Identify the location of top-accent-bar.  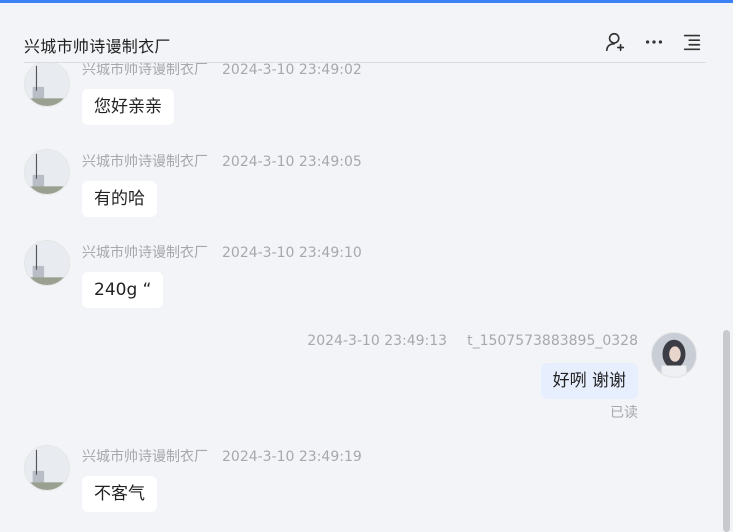
(366, 1).